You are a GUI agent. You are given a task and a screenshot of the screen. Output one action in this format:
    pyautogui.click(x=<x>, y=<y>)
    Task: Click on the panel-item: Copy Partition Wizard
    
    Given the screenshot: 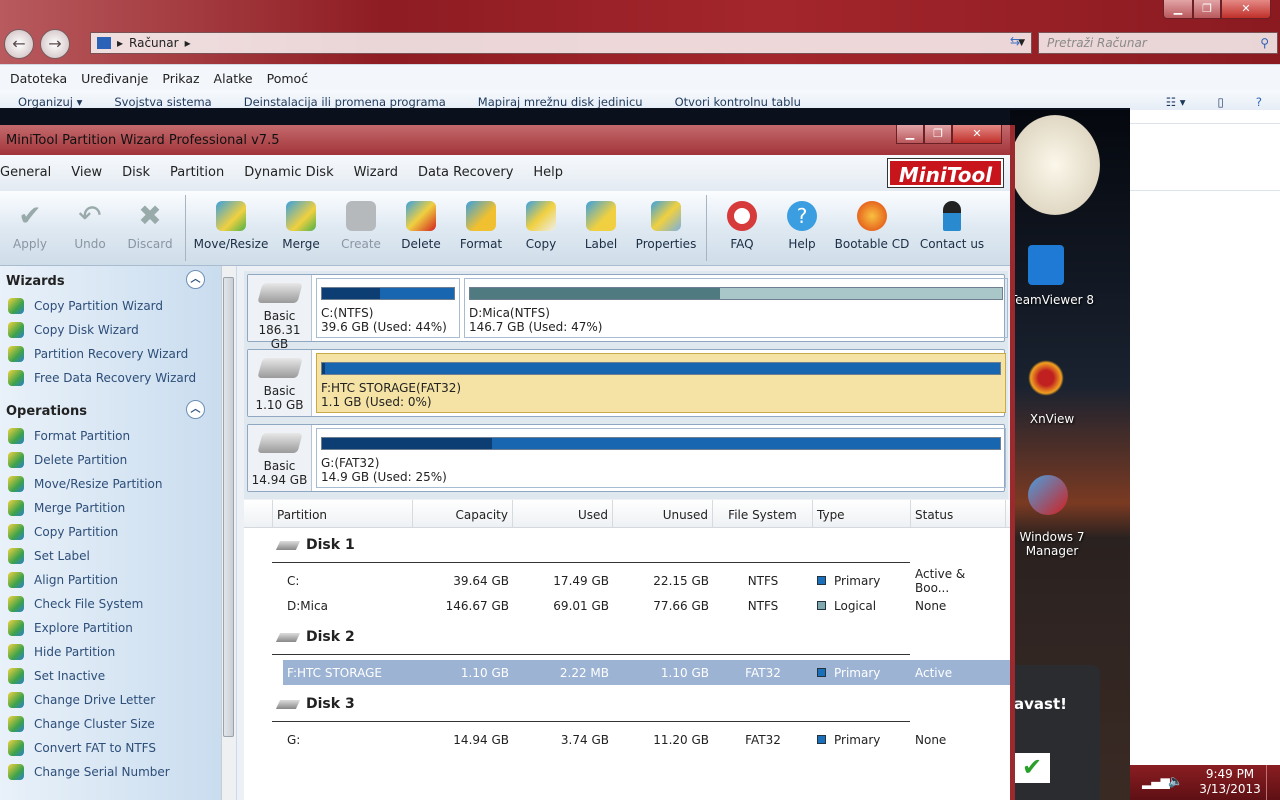 What is the action you would take?
    pyautogui.click(x=118, y=306)
    